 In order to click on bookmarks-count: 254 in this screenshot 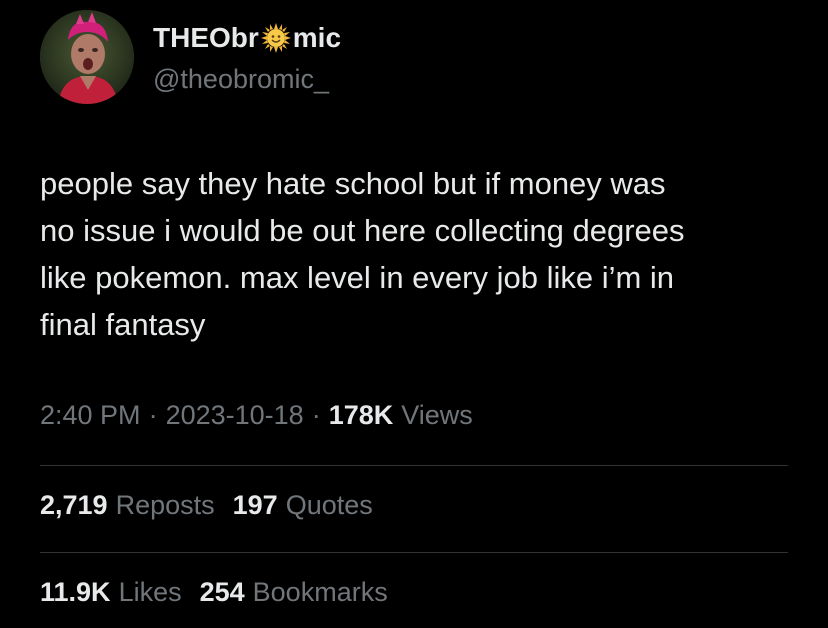, I will do `click(222, 592)`.